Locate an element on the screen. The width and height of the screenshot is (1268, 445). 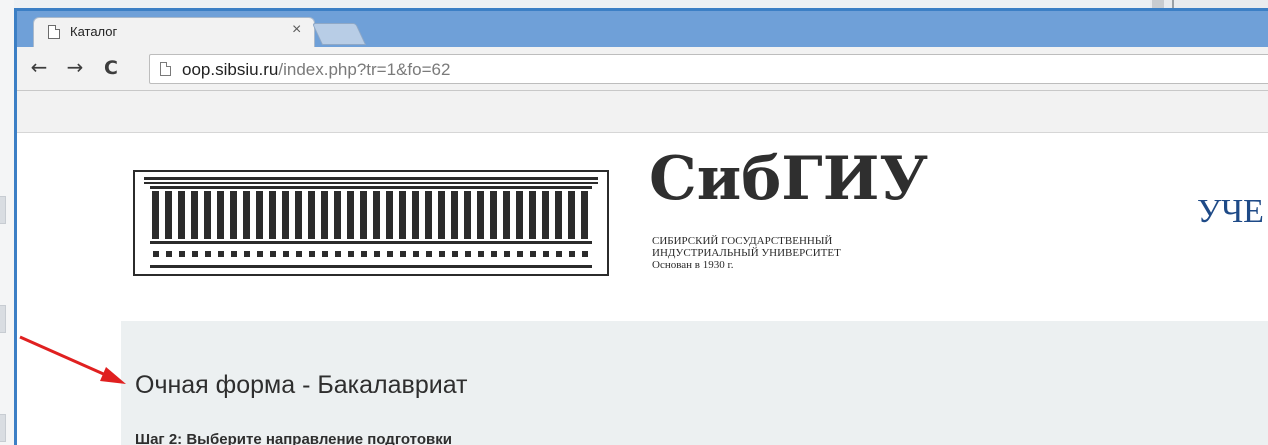
university-building-icon is located at coordinates (371, 223).